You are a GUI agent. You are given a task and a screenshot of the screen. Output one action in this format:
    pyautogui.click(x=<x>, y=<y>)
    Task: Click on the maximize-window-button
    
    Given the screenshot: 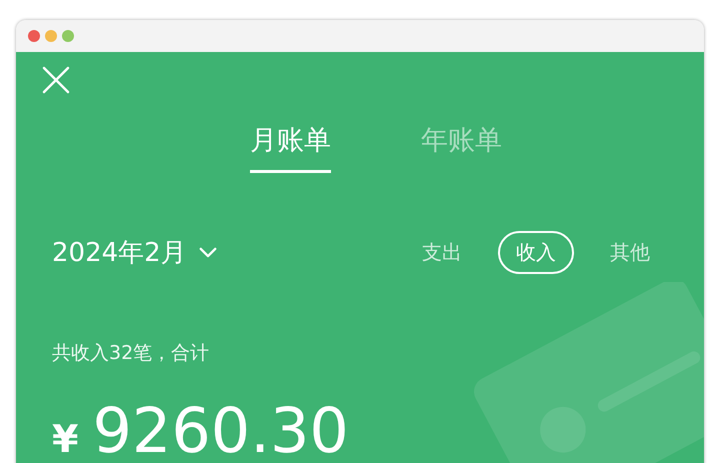 What is the action you would take?
    pyautogui.click(x=68, y=36)
    